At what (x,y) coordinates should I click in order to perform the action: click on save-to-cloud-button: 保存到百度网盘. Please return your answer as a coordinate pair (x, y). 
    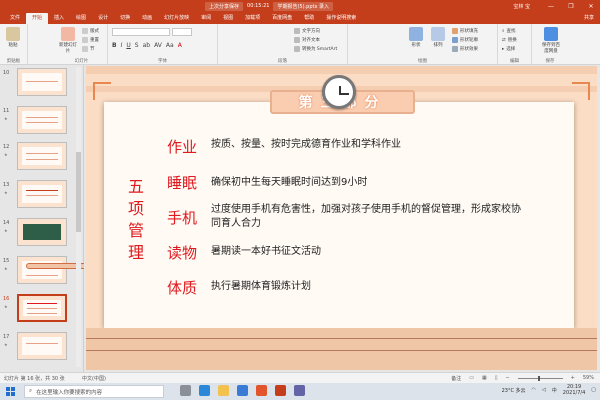
    Looking at the image, I should click on (551, 40).